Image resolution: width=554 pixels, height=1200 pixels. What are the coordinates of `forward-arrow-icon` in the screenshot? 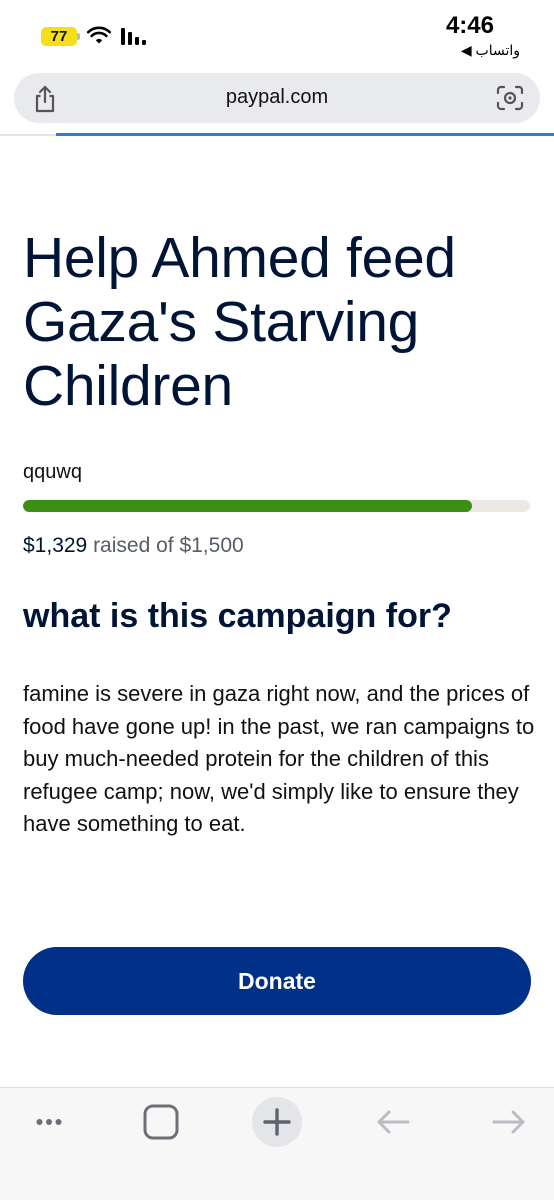 It's located at (508, 1122).